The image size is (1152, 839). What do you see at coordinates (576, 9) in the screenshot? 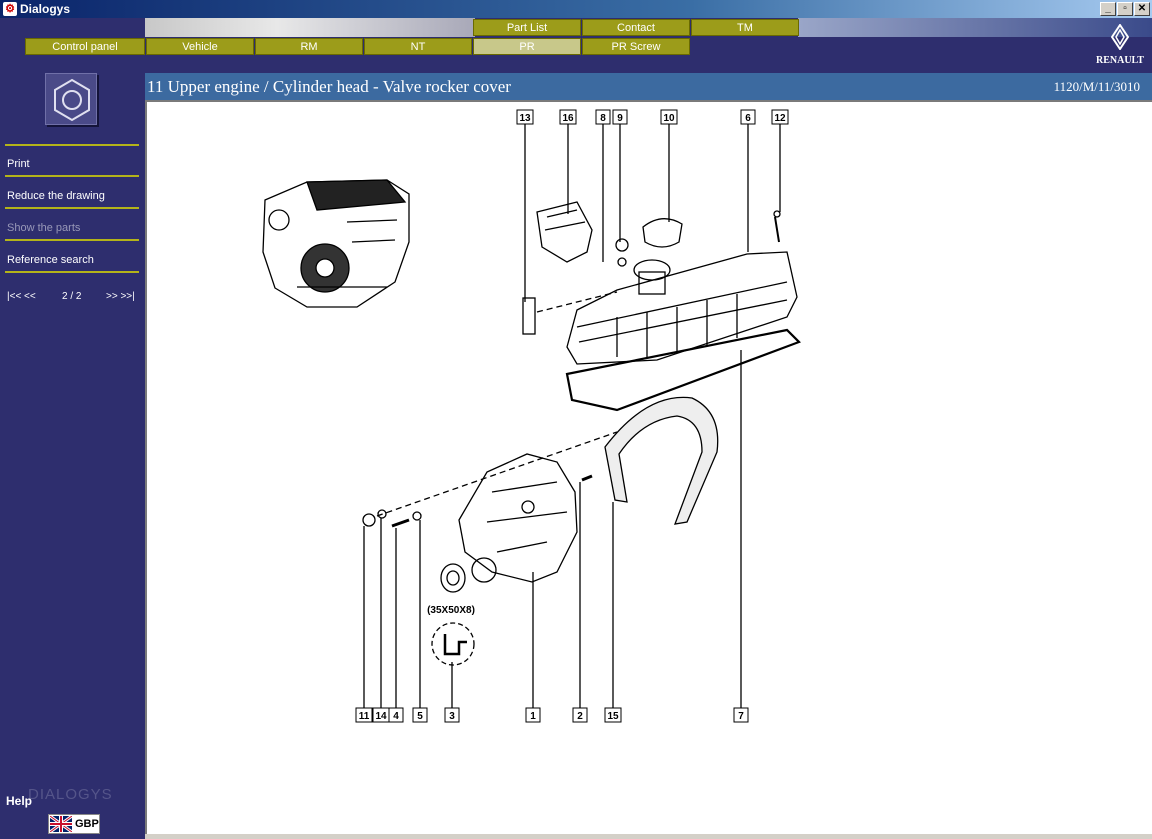
I see `window-titlebar: ⚙ Dialogys _ ▫ ✕` at bounding box center [576, 9].